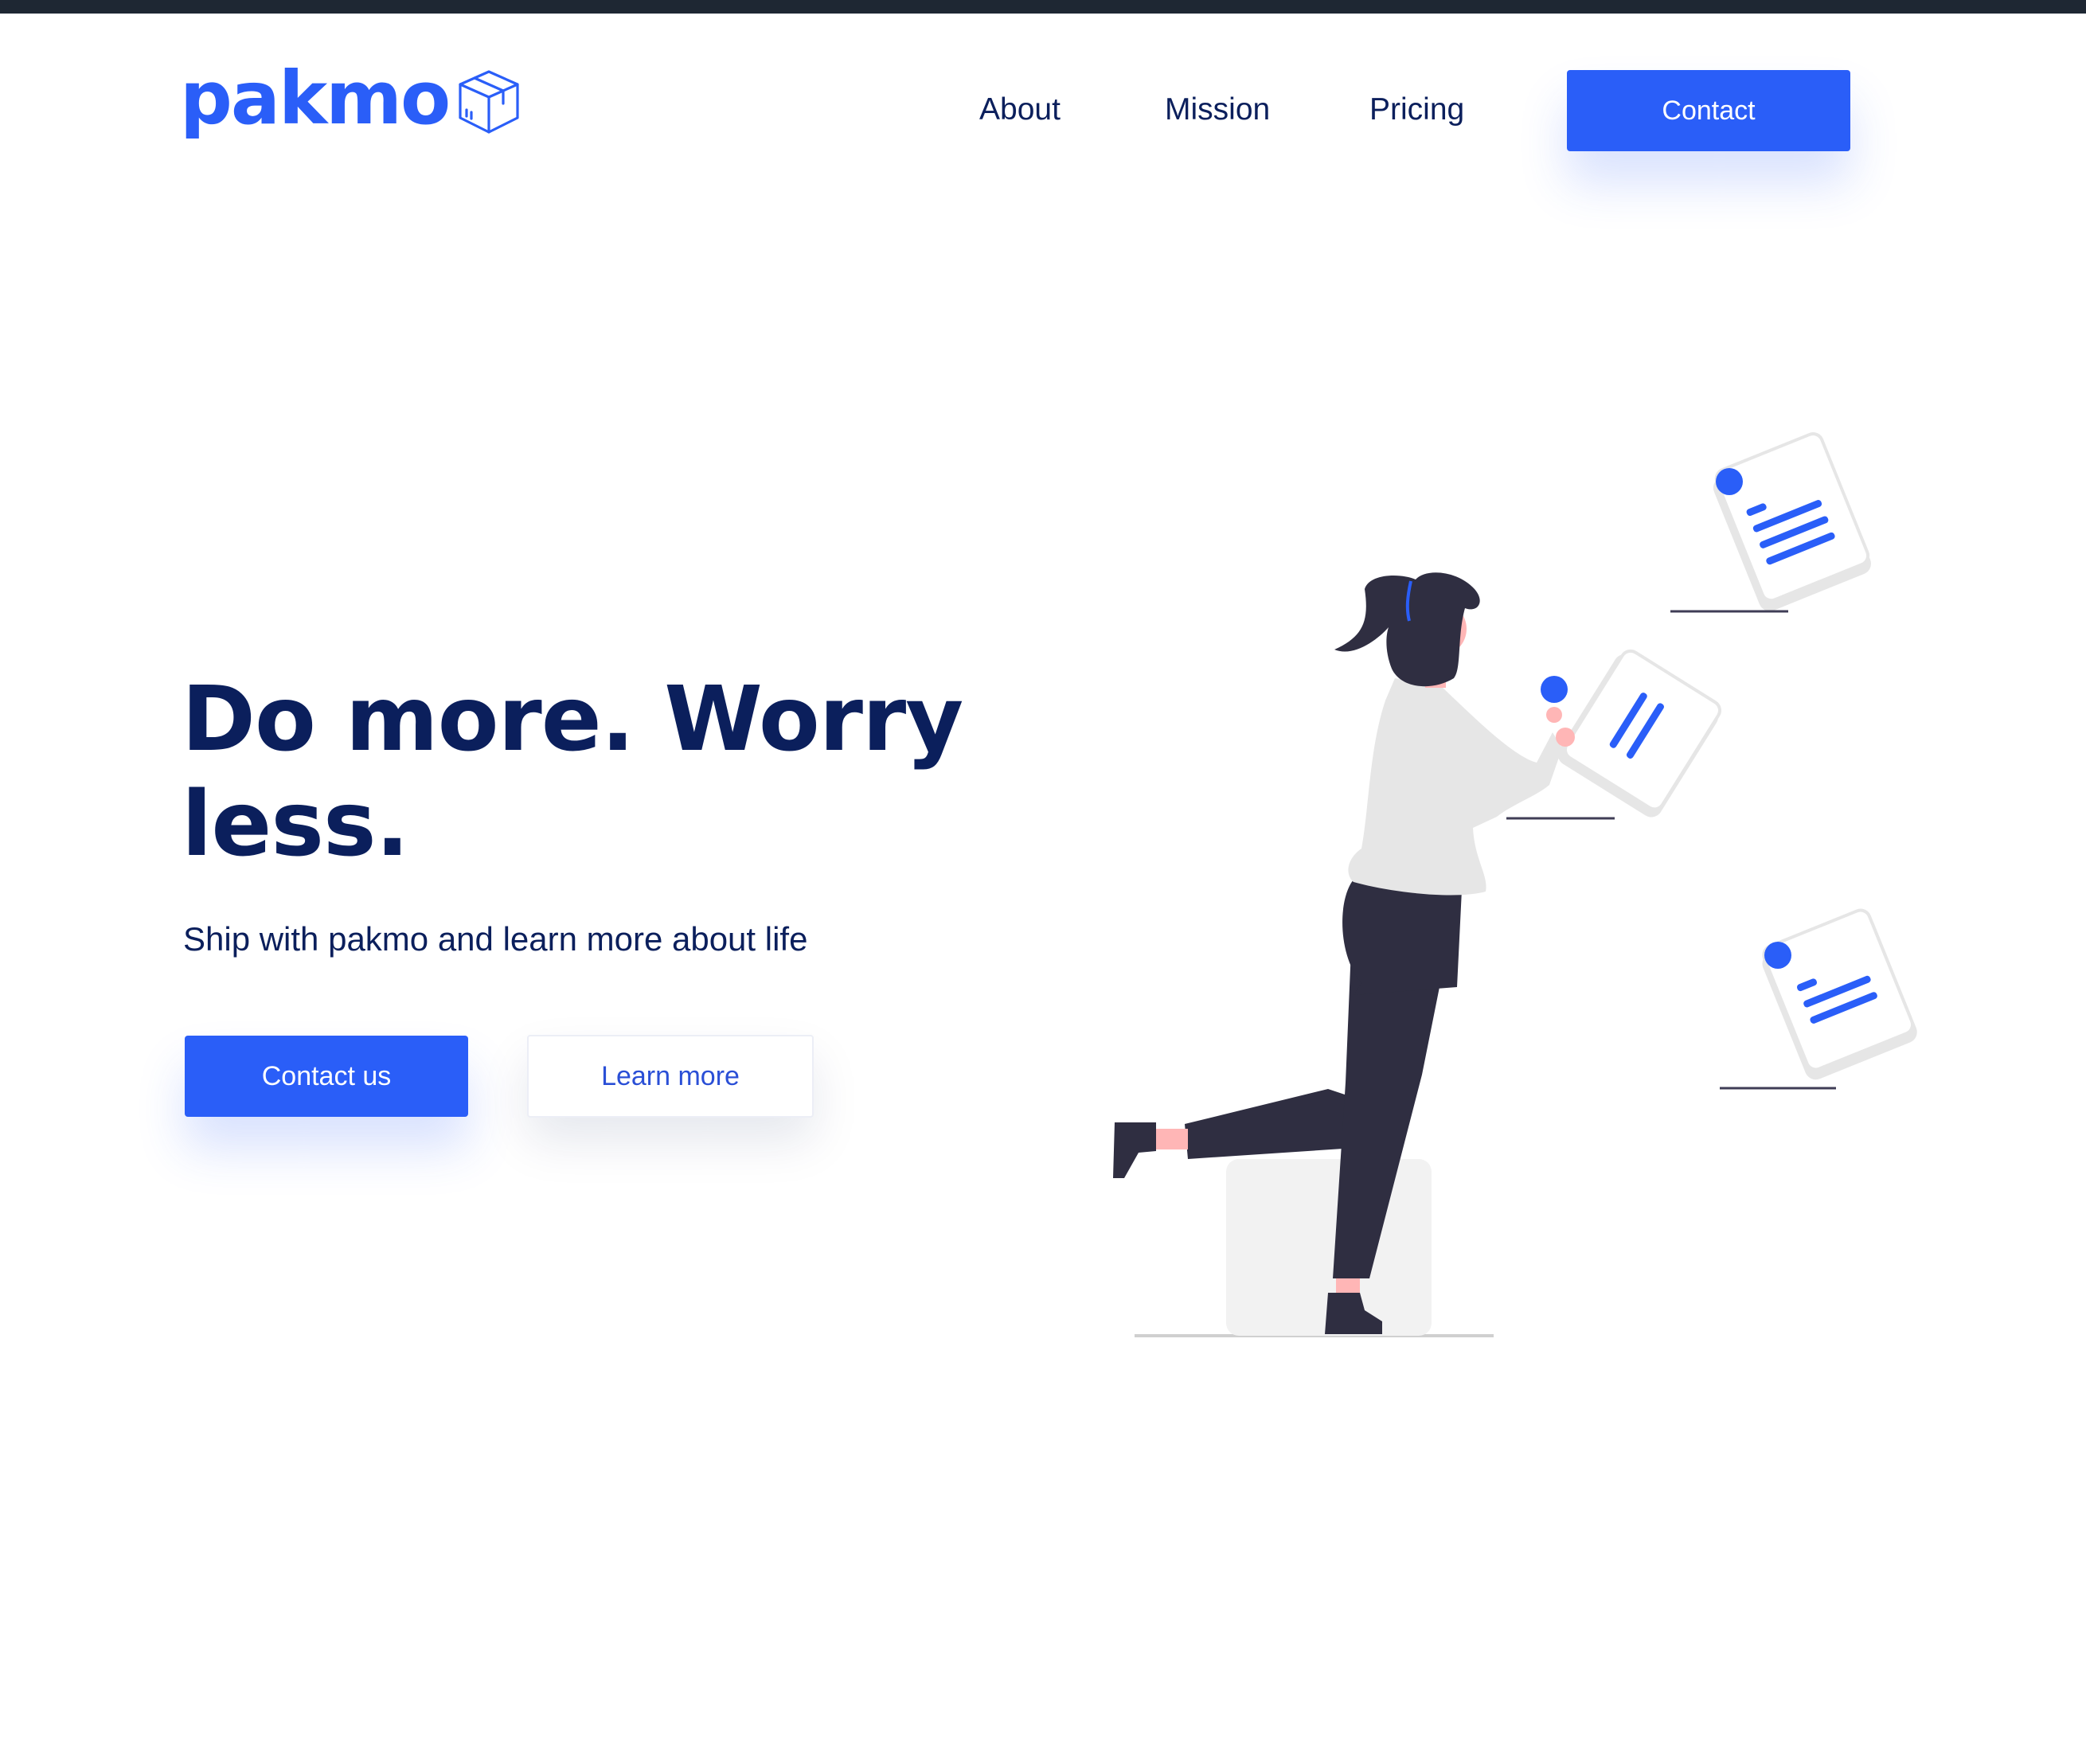  What do you see at coordinates (572, 772) in the screenshot?
I see `hero-title: Do more. Worry less.` at bounding box center [572, 772].